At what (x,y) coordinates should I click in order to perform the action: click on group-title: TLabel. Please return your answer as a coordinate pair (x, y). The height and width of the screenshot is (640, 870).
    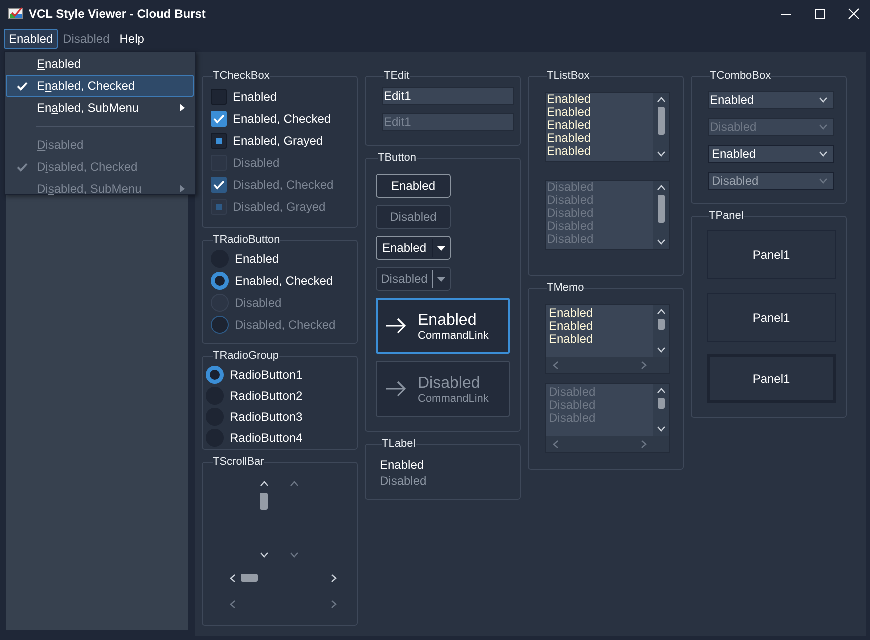
    Looking at the image, I should click on (399, 444).